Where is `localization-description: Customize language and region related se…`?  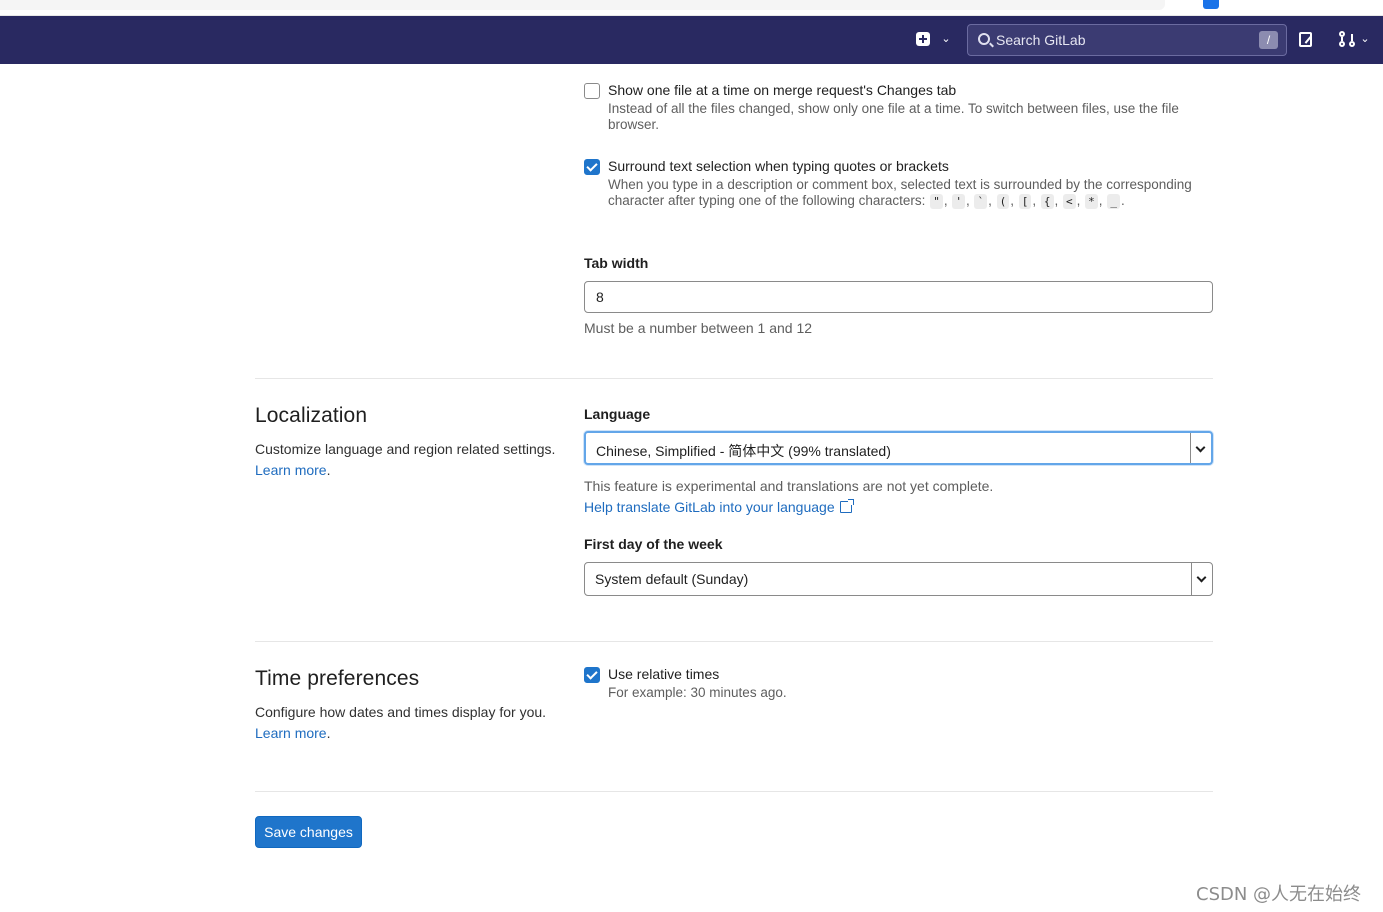 localization-description: Customize language and region related se… is located at coordinates (410, 460).